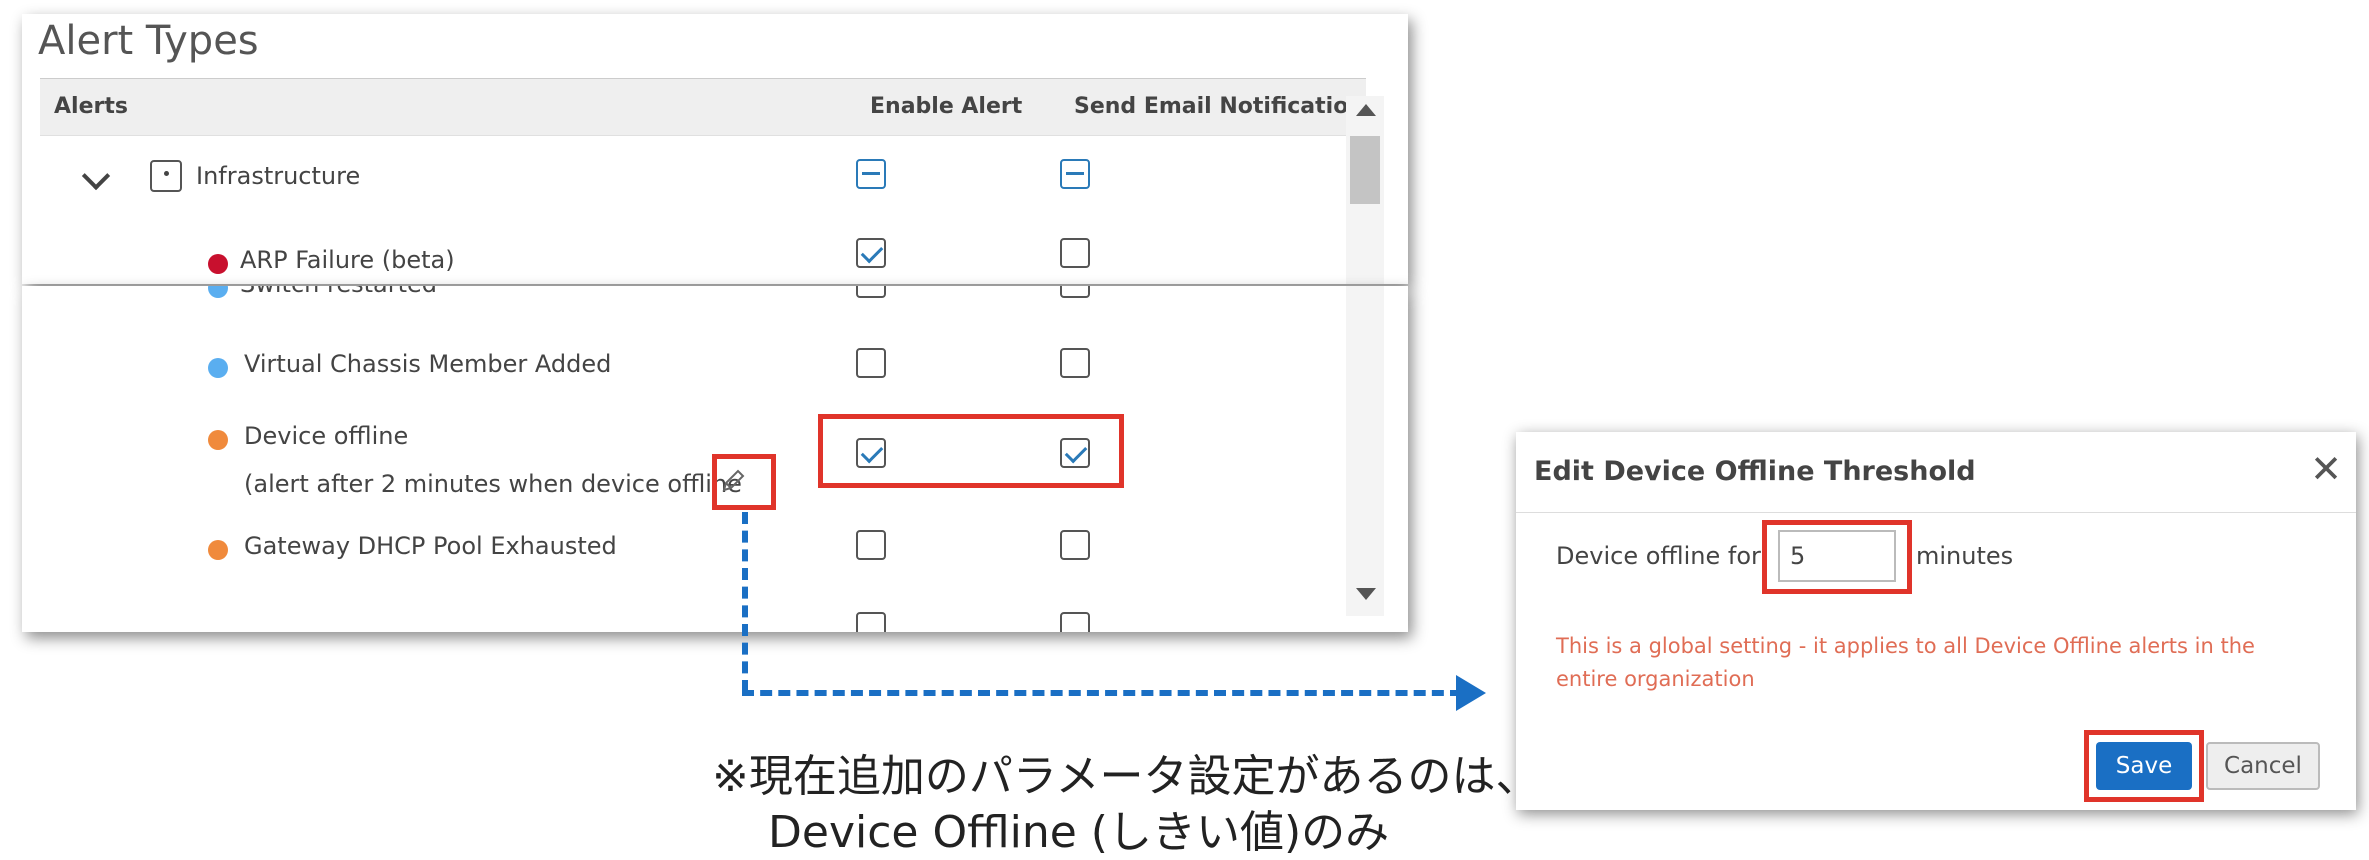  What do you see at coordinates (1366, 110) in the screenshot?
I see `scroll-up-arrow-icon` at bounding box center [1366, 110].